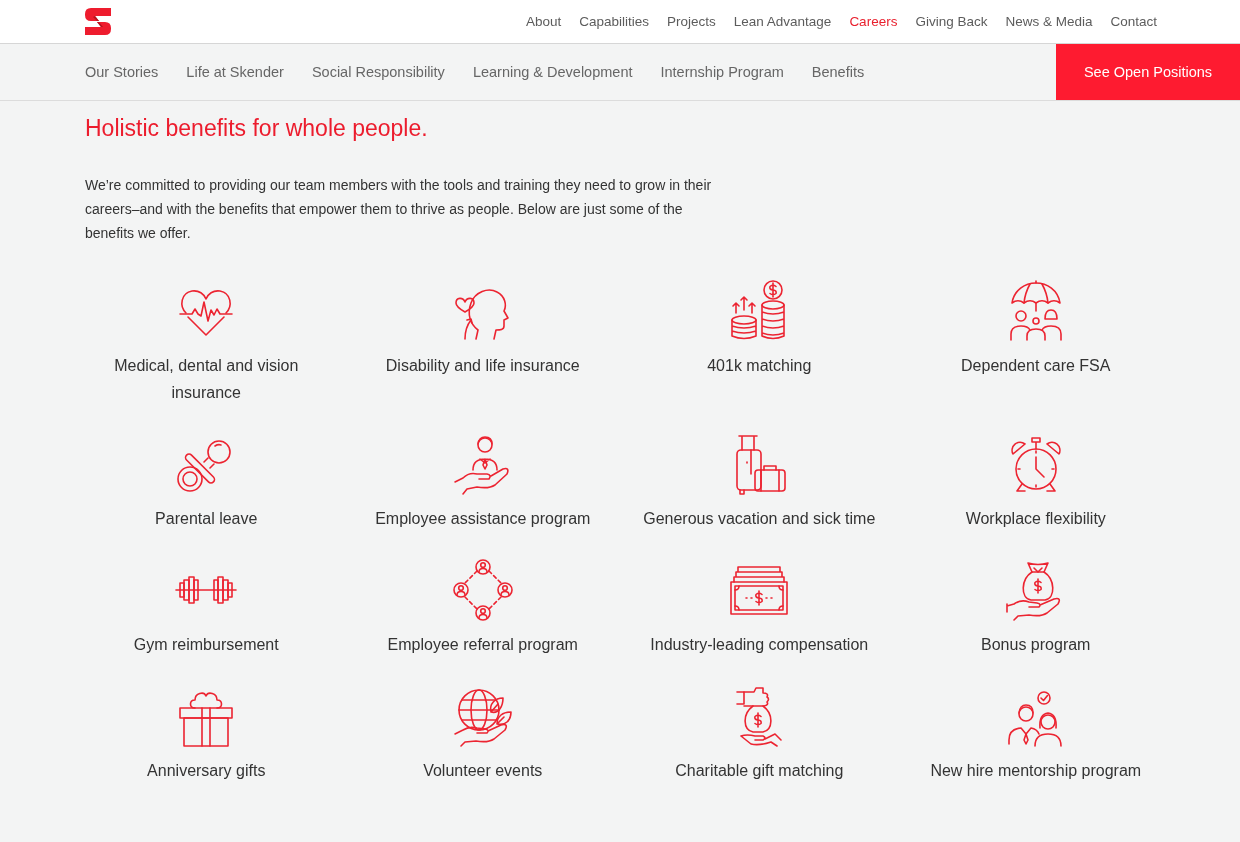 This screenshot has height=842, width=1240. I want to click on people-network-icon, so click(482, 590).